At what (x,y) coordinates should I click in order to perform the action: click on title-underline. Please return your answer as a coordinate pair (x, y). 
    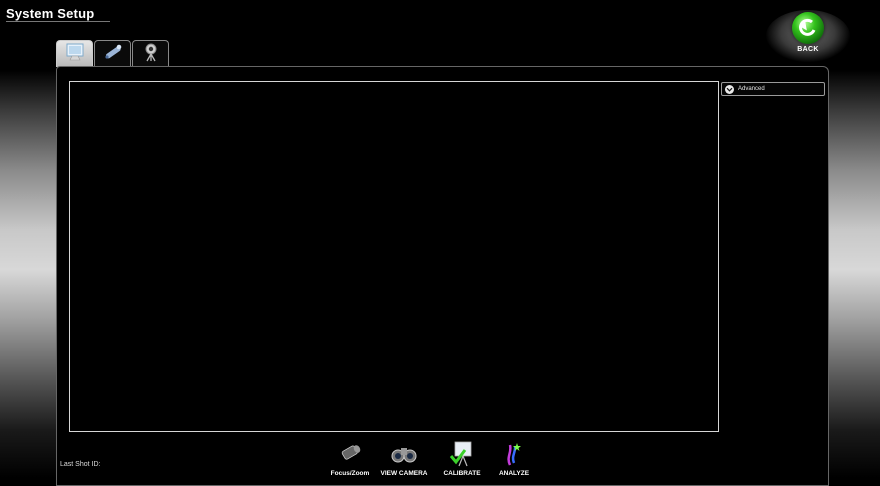
    Looking at the image, I should click on (58, 21).